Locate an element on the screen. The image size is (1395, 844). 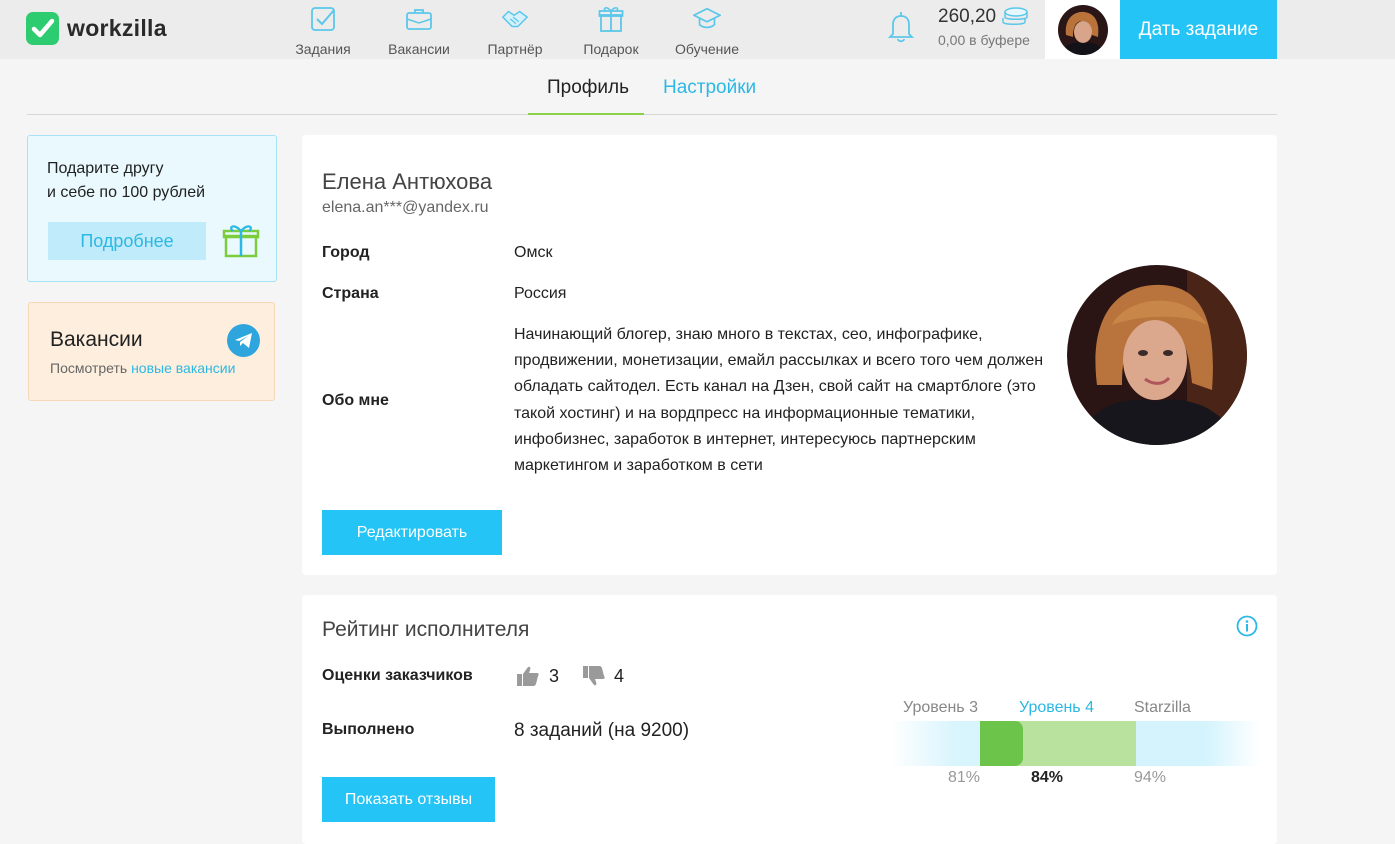
level-3-percent: 81% is located at coordinates (964, 777).